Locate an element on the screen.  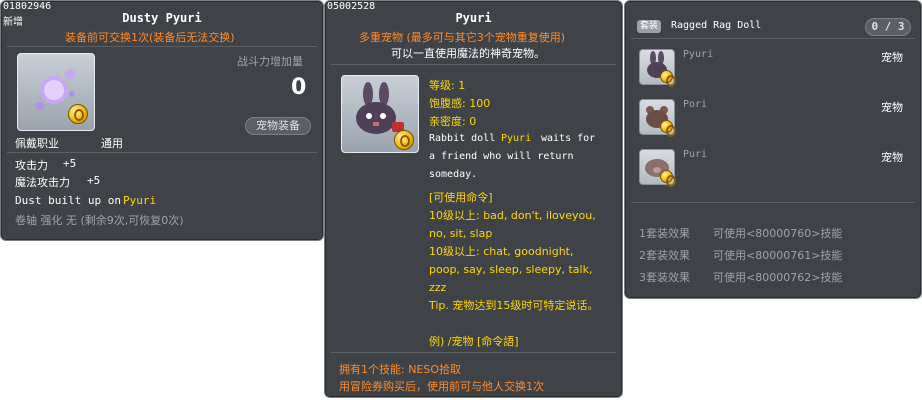
trade-line: 用冒险券购买后，使用前可与他人交换1次 is located at coordinates (441, 386).